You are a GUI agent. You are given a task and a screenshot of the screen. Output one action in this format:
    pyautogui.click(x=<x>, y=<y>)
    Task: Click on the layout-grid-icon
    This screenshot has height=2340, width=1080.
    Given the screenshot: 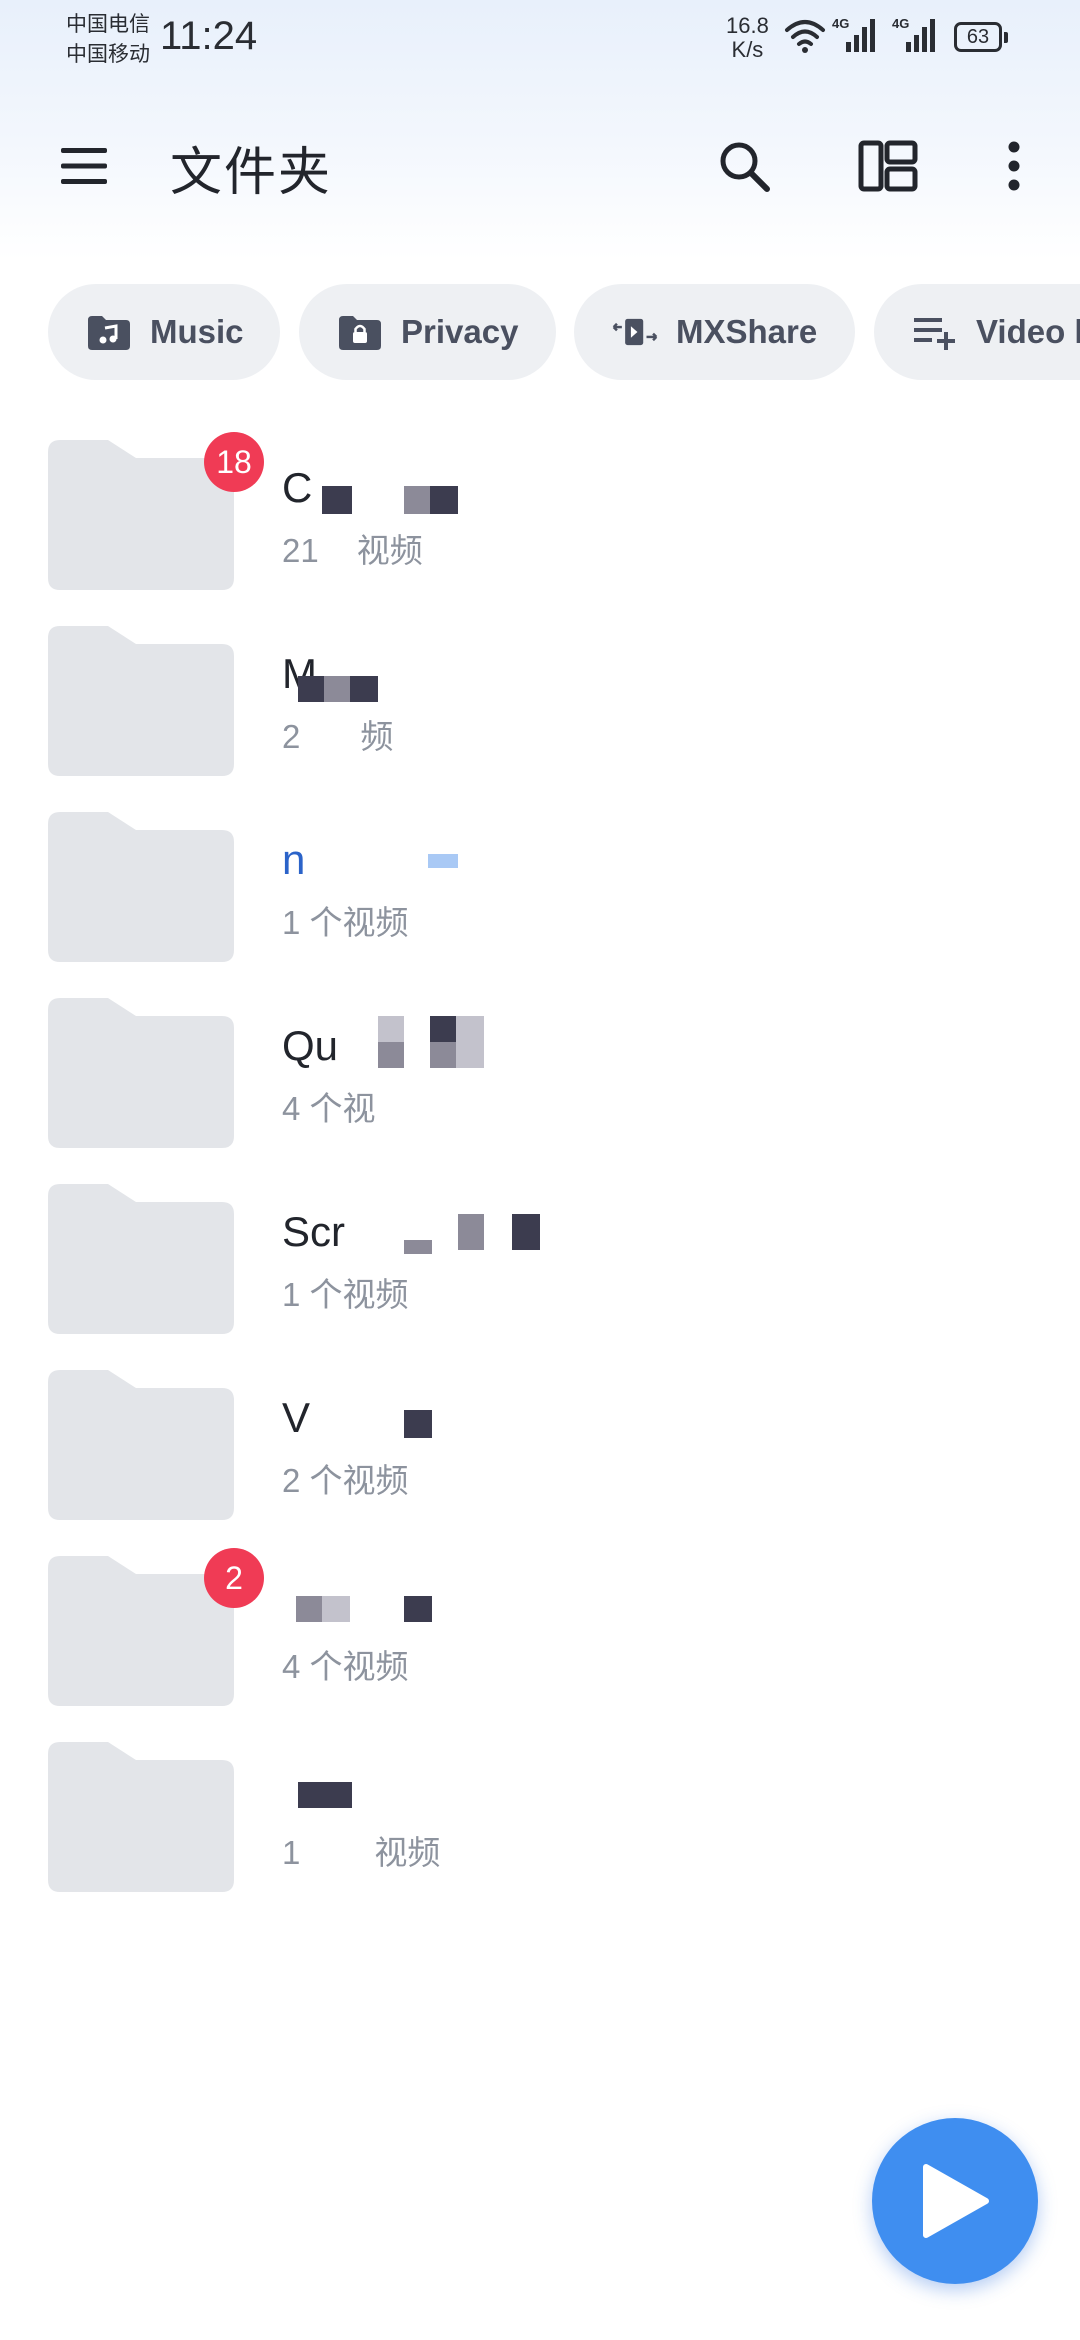 What is the action you would take?
    pyautogui.click(x=888, y=166)
    